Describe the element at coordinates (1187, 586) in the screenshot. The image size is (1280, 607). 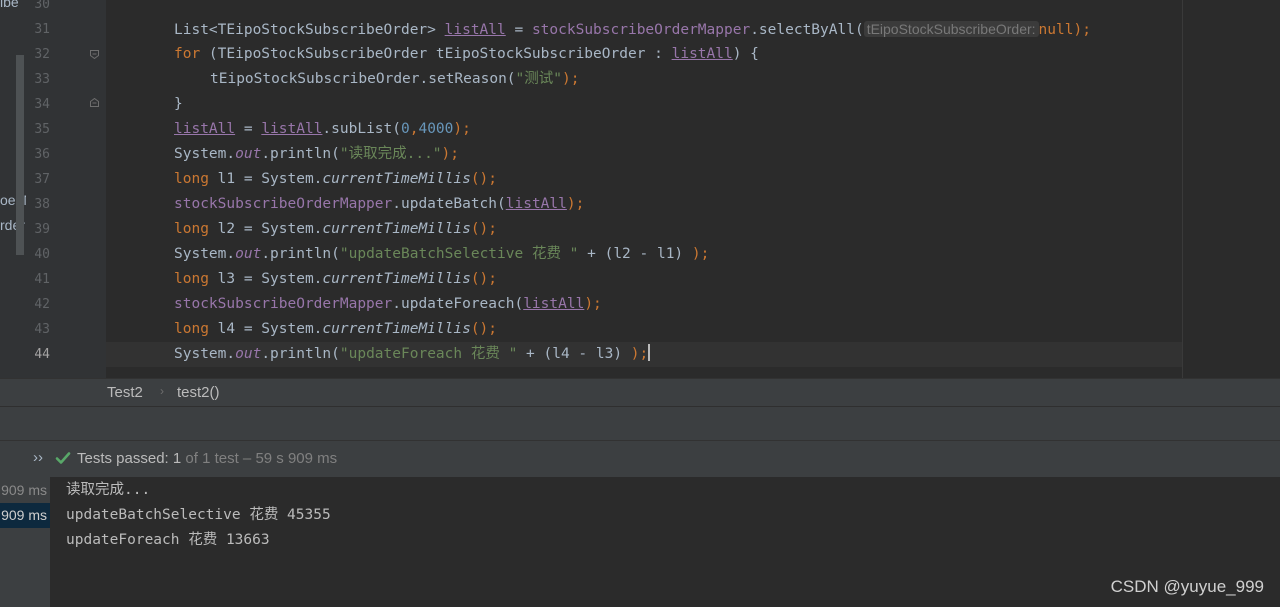
I see `watermark: CSDN @yuyue_999` at that location.